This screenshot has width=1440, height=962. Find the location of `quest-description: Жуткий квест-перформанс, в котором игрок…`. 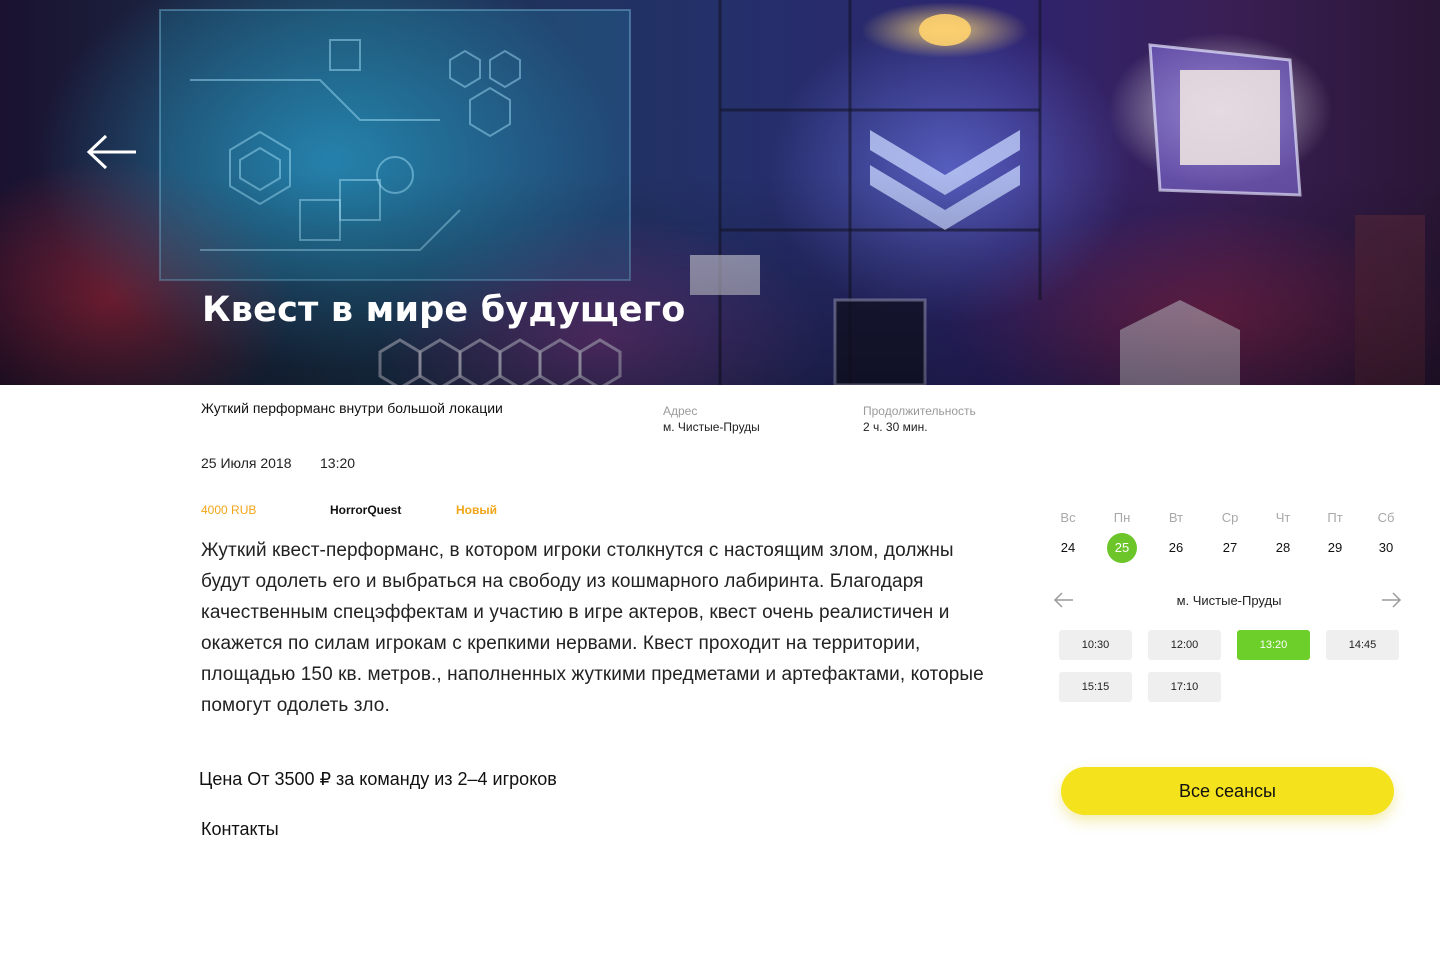

quest-description: Жуткий квест-перформанс, в котором игрок… is located at coordinates (592, 628).